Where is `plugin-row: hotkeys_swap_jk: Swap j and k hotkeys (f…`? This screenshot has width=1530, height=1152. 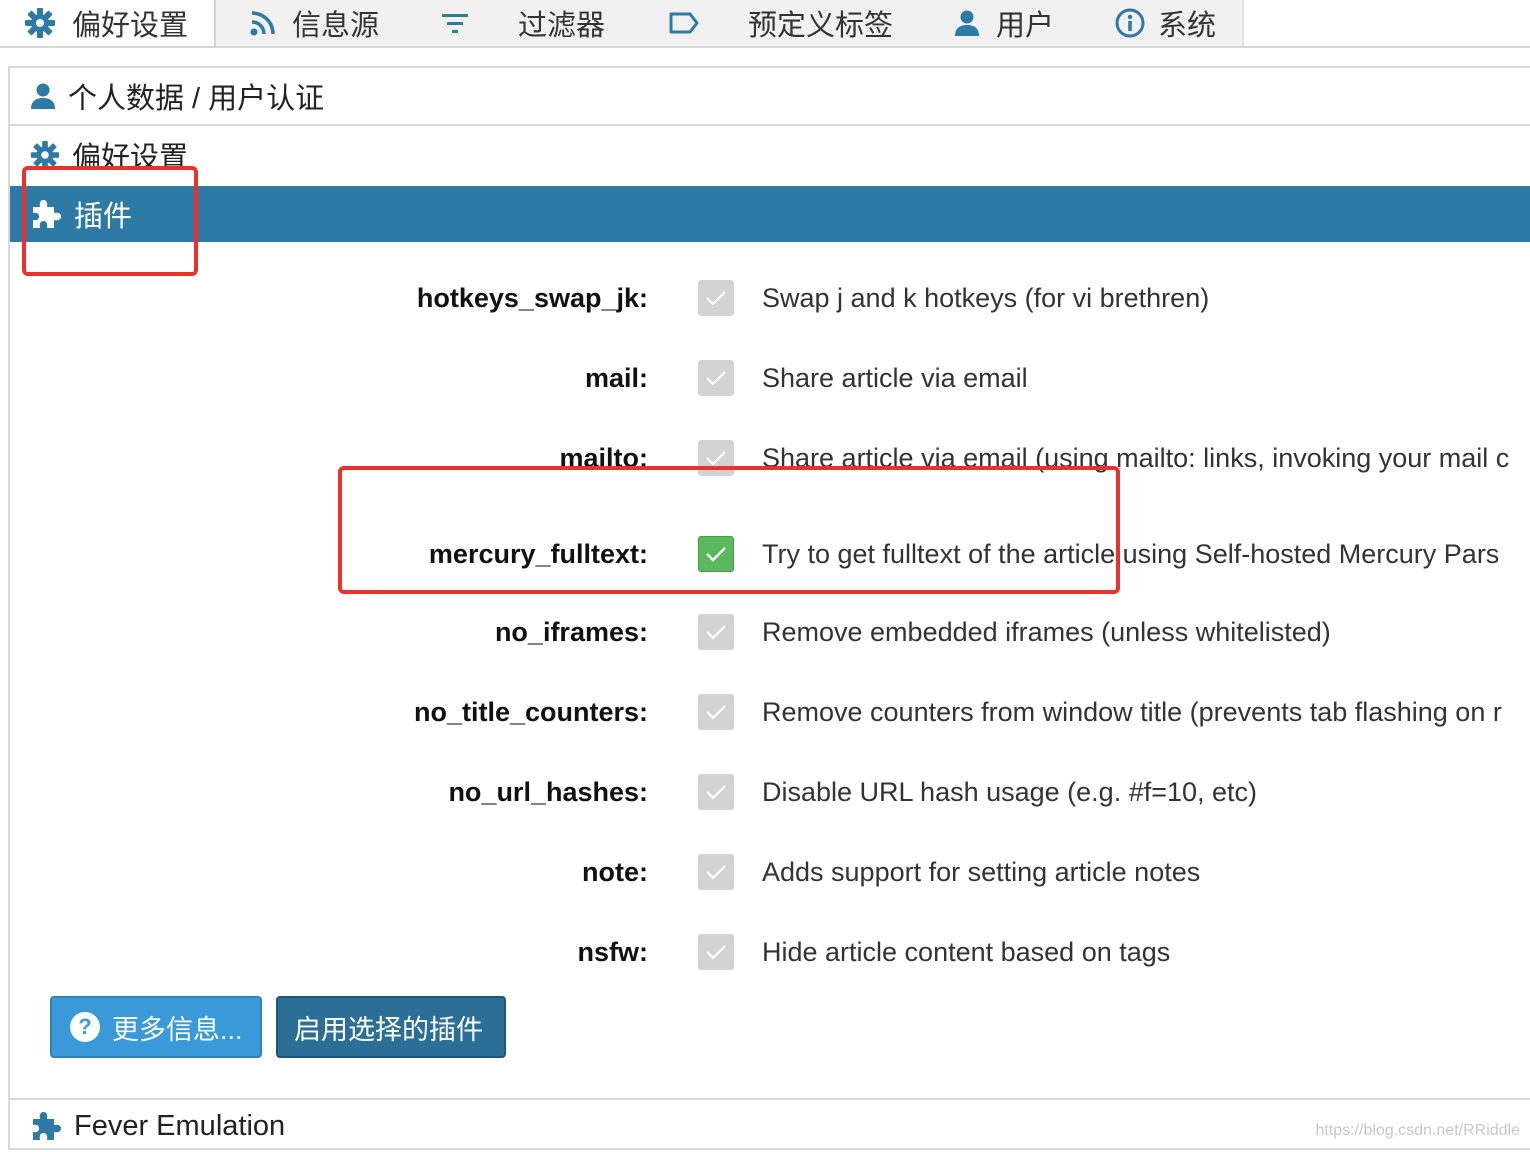 plugin-row: hotkeys_swap_jk: Swap j and k hotkeys (f… is located at coordinates (770, 298).